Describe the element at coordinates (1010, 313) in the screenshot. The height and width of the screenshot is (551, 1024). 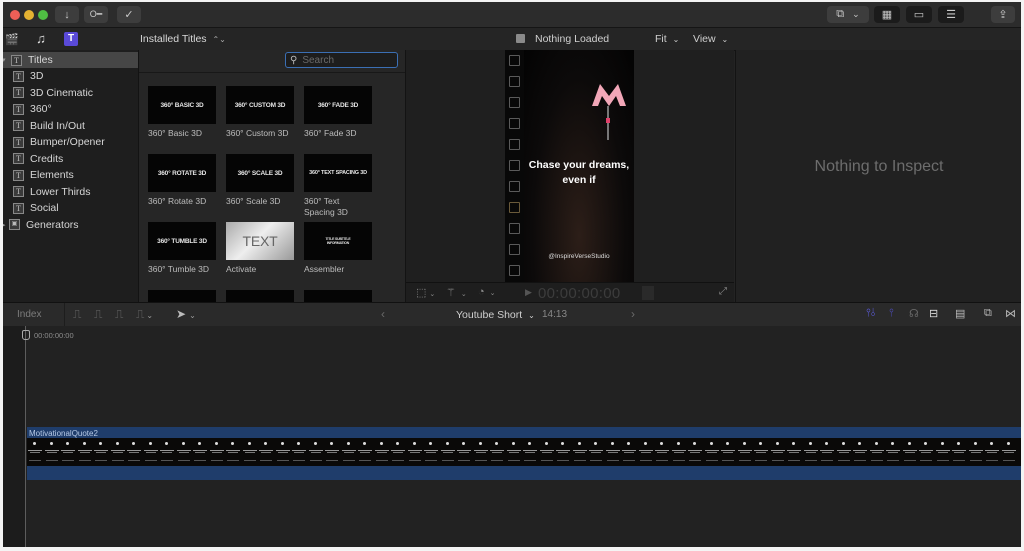
I see `transitions-browser-button: ⋈` at that location.